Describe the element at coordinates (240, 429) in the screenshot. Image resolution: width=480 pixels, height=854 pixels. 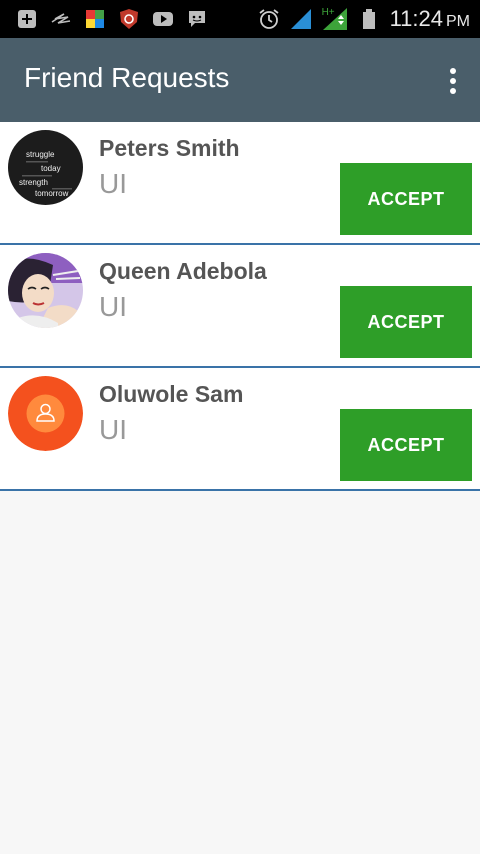
I see `friend-request-item: Oluwole Sam UI ACCEPT` at that location.